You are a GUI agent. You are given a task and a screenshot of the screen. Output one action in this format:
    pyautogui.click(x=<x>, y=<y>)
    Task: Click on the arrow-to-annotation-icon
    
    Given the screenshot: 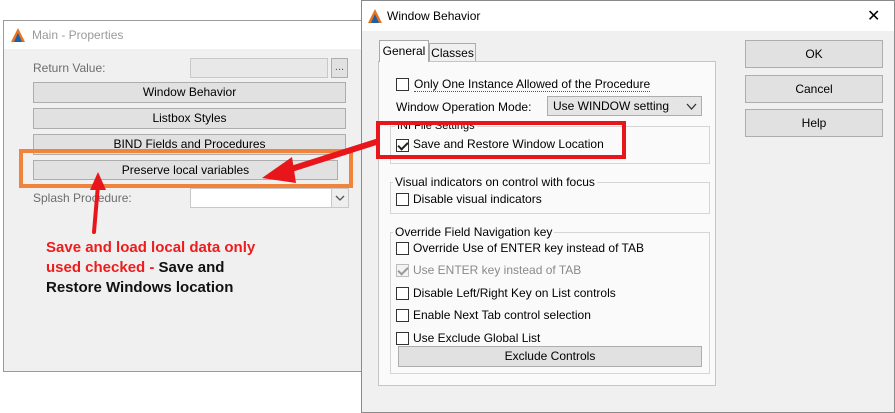 What is the action you would take?
    pyautogui.click(x=98, y=203)
    